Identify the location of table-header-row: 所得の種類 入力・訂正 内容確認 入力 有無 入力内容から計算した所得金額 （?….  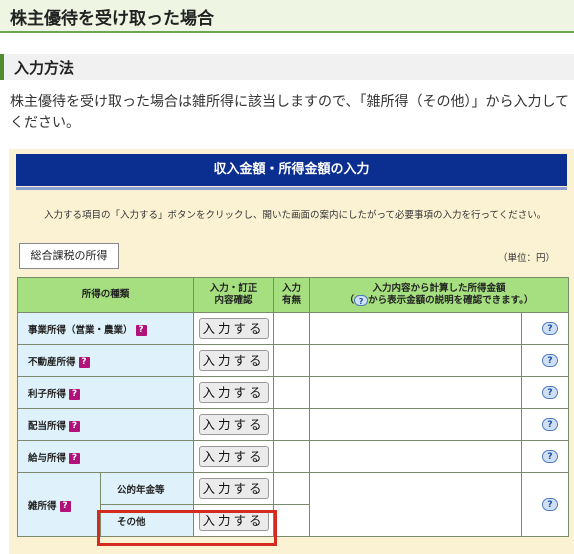
(293, 295).